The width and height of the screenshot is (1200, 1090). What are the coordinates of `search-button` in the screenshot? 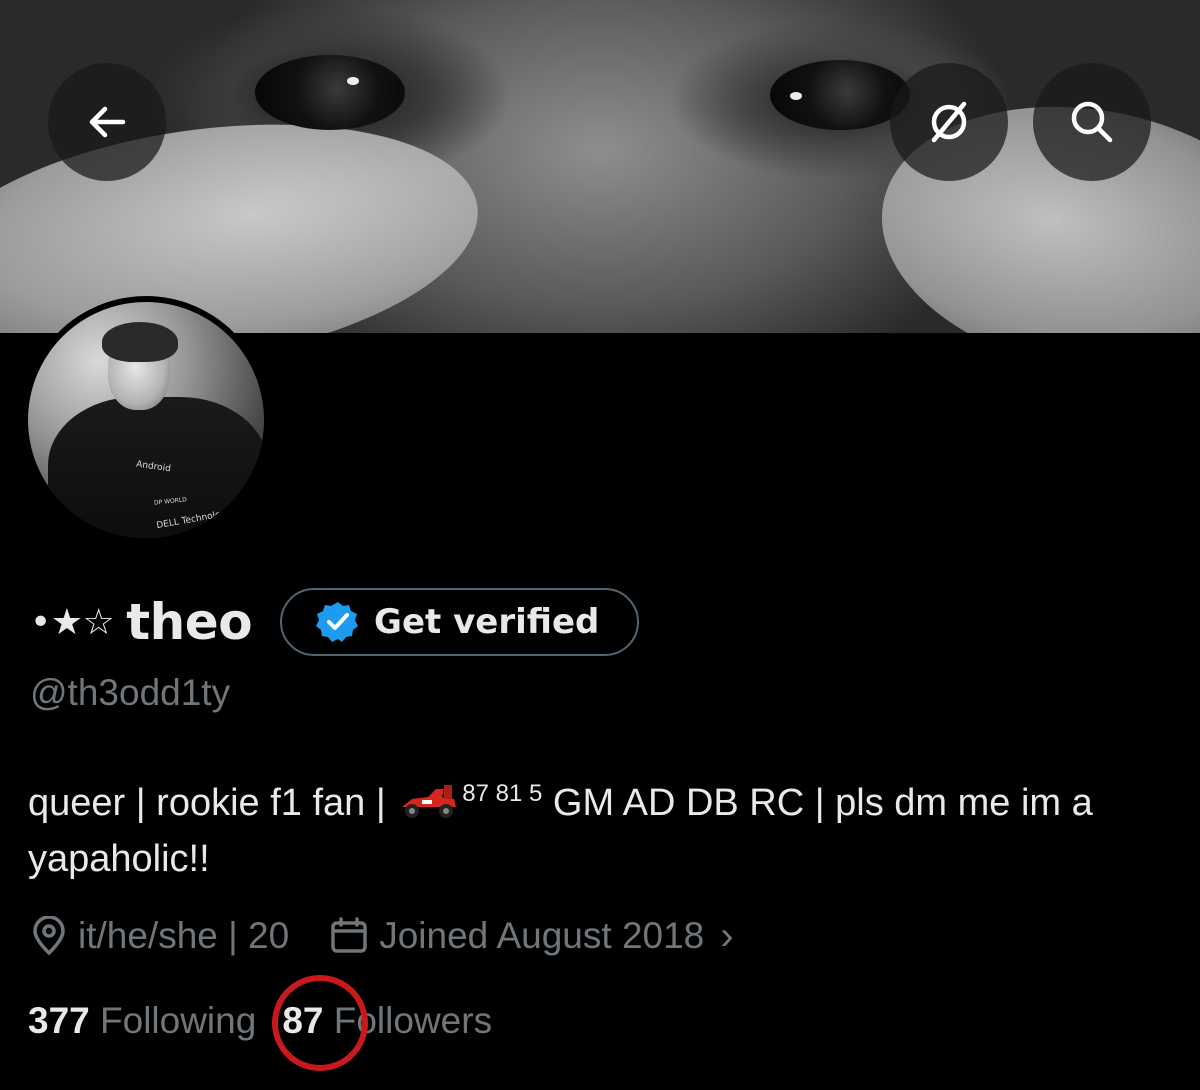 It's located at (1092, 122).